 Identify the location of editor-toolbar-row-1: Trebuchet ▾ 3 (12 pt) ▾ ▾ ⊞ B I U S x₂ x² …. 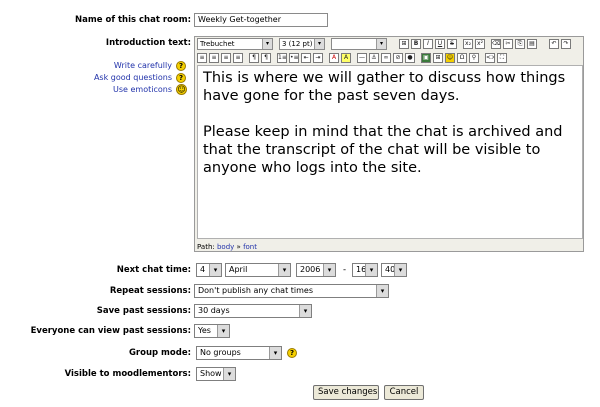
(389, 44).